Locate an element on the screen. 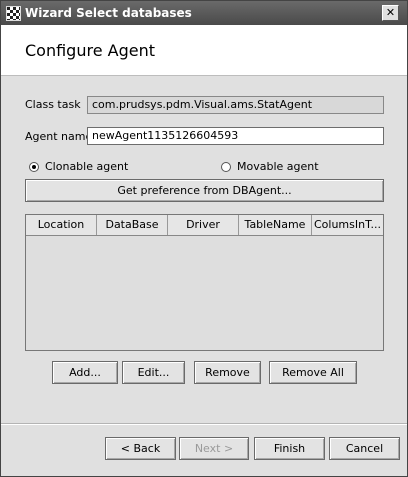 The width and height of the screenshot is (408, 477). next-button: Next > is located at coordinates (214, 448).